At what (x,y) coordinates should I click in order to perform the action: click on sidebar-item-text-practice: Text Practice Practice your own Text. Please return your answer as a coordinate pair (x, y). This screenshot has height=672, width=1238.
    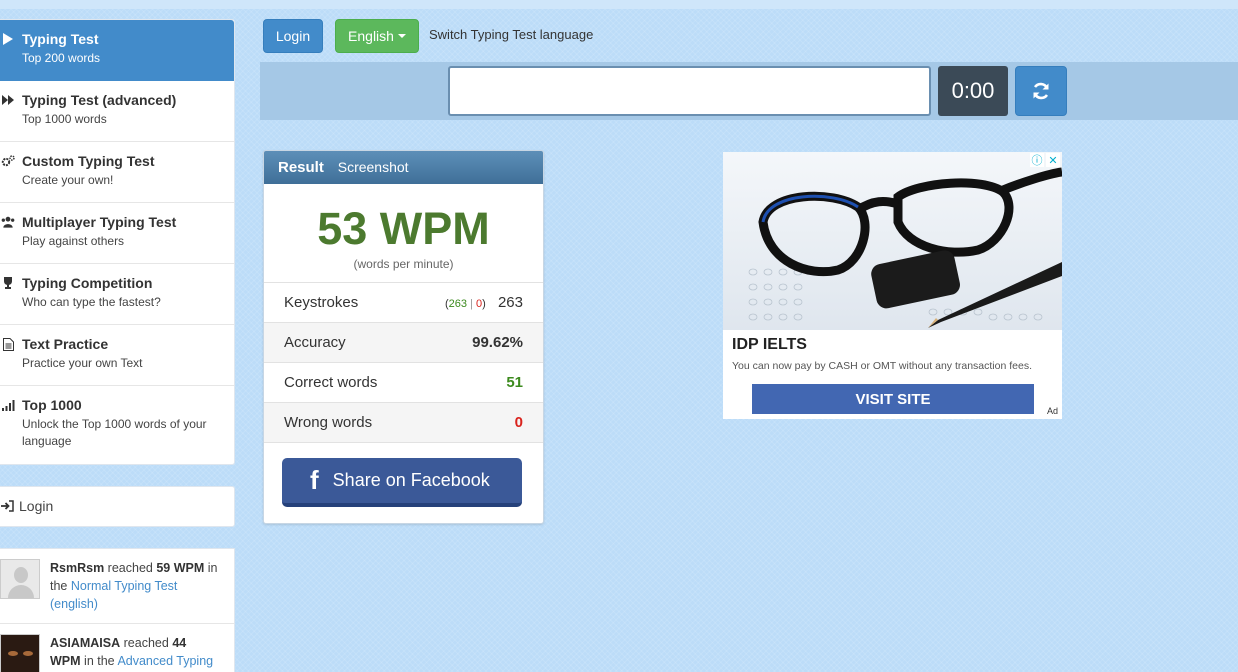
    Looking at the image, I should click on (117, 355).